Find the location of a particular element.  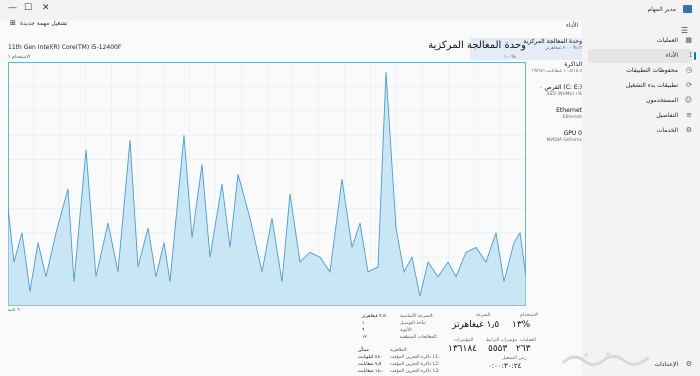

device-subtitle: ١٣% ٢.٠٠ غيغاهرتز is located at coordinates (563, 48).